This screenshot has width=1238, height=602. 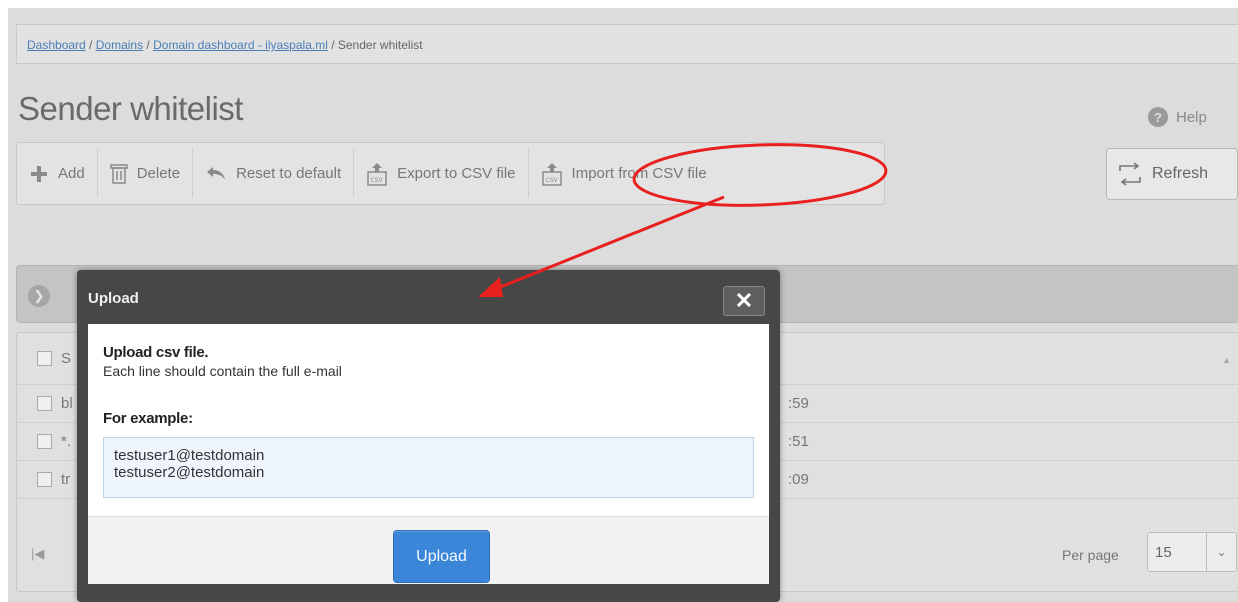 I want to click on undo-icon, so click(x=216, y=173).